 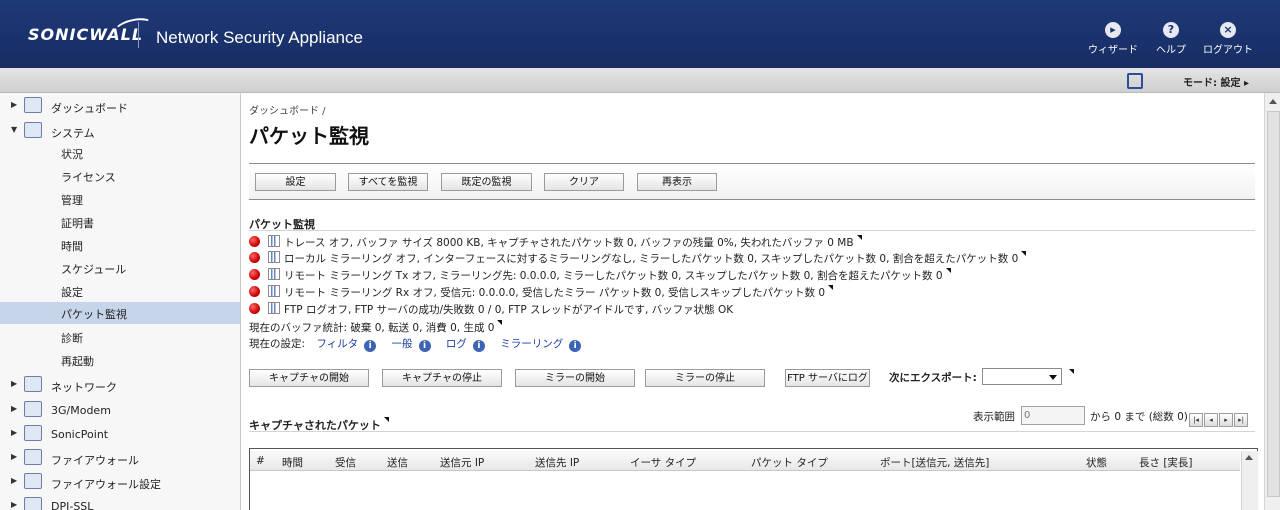 What do you see at coordinates (309, 136) in the screenshot?
I see `page-title: パケット監視` at bounding box center [309, 136].